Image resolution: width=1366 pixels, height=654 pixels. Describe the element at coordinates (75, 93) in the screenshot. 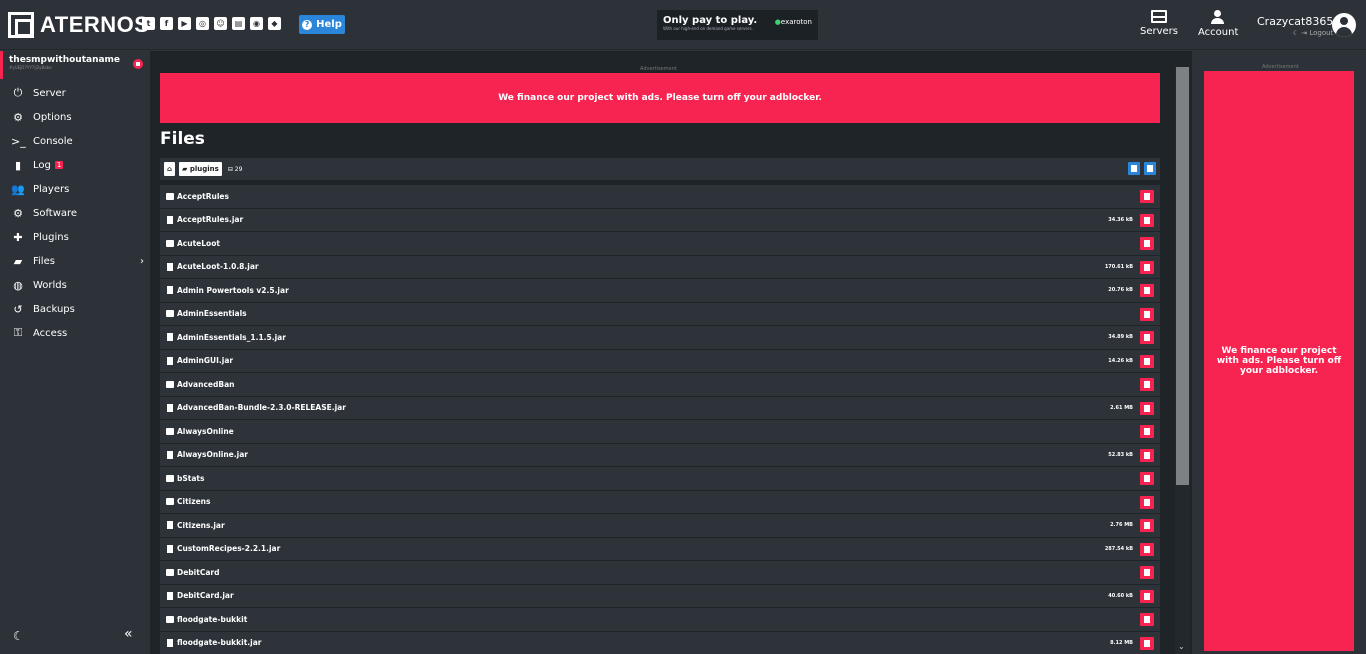

I see `sidebar-item-server: ⏻ Server` at that location.